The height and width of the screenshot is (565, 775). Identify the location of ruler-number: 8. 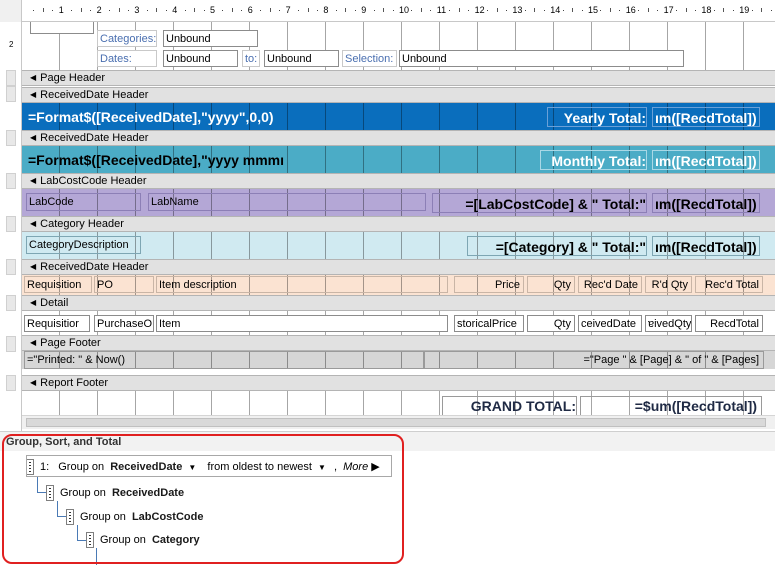
(326, 10).